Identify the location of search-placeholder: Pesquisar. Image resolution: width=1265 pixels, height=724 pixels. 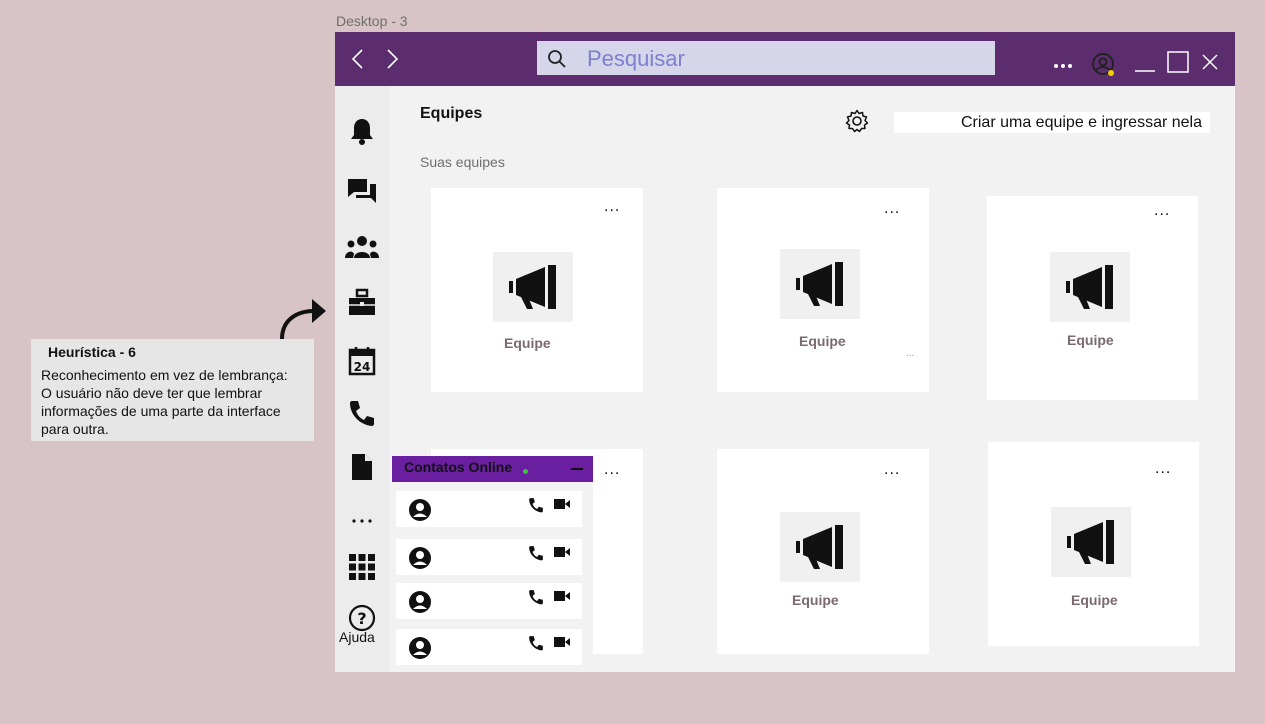
(636, 58).